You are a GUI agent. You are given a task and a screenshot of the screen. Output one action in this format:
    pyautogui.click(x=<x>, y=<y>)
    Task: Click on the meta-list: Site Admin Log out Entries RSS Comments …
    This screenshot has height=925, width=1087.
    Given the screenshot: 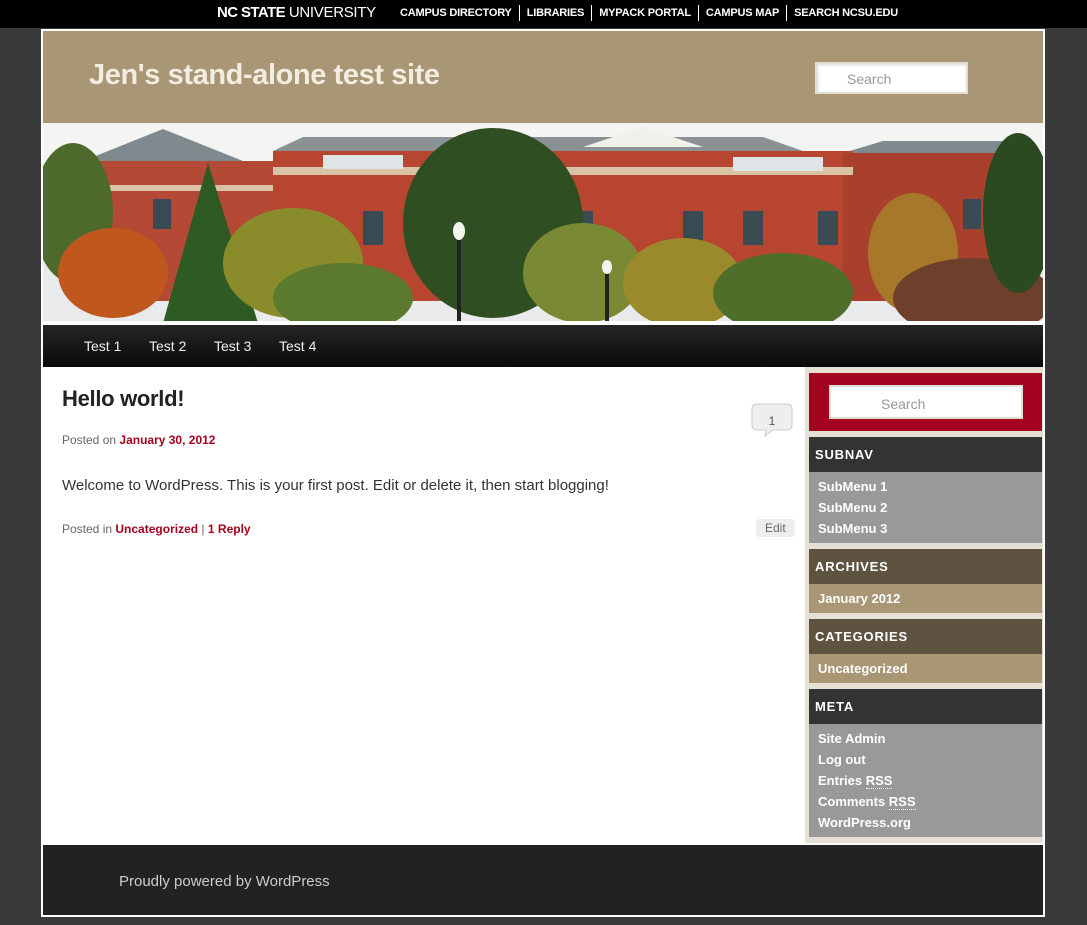 What is the action you would take?
    pyautogui.click(x=925, y=780)
    